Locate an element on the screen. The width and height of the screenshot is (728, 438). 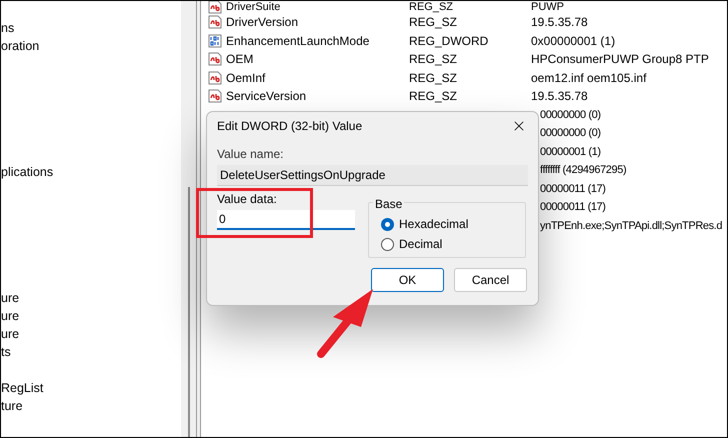
value-data: oem12.inf oem105.inf is located at coordinates (588, 78).